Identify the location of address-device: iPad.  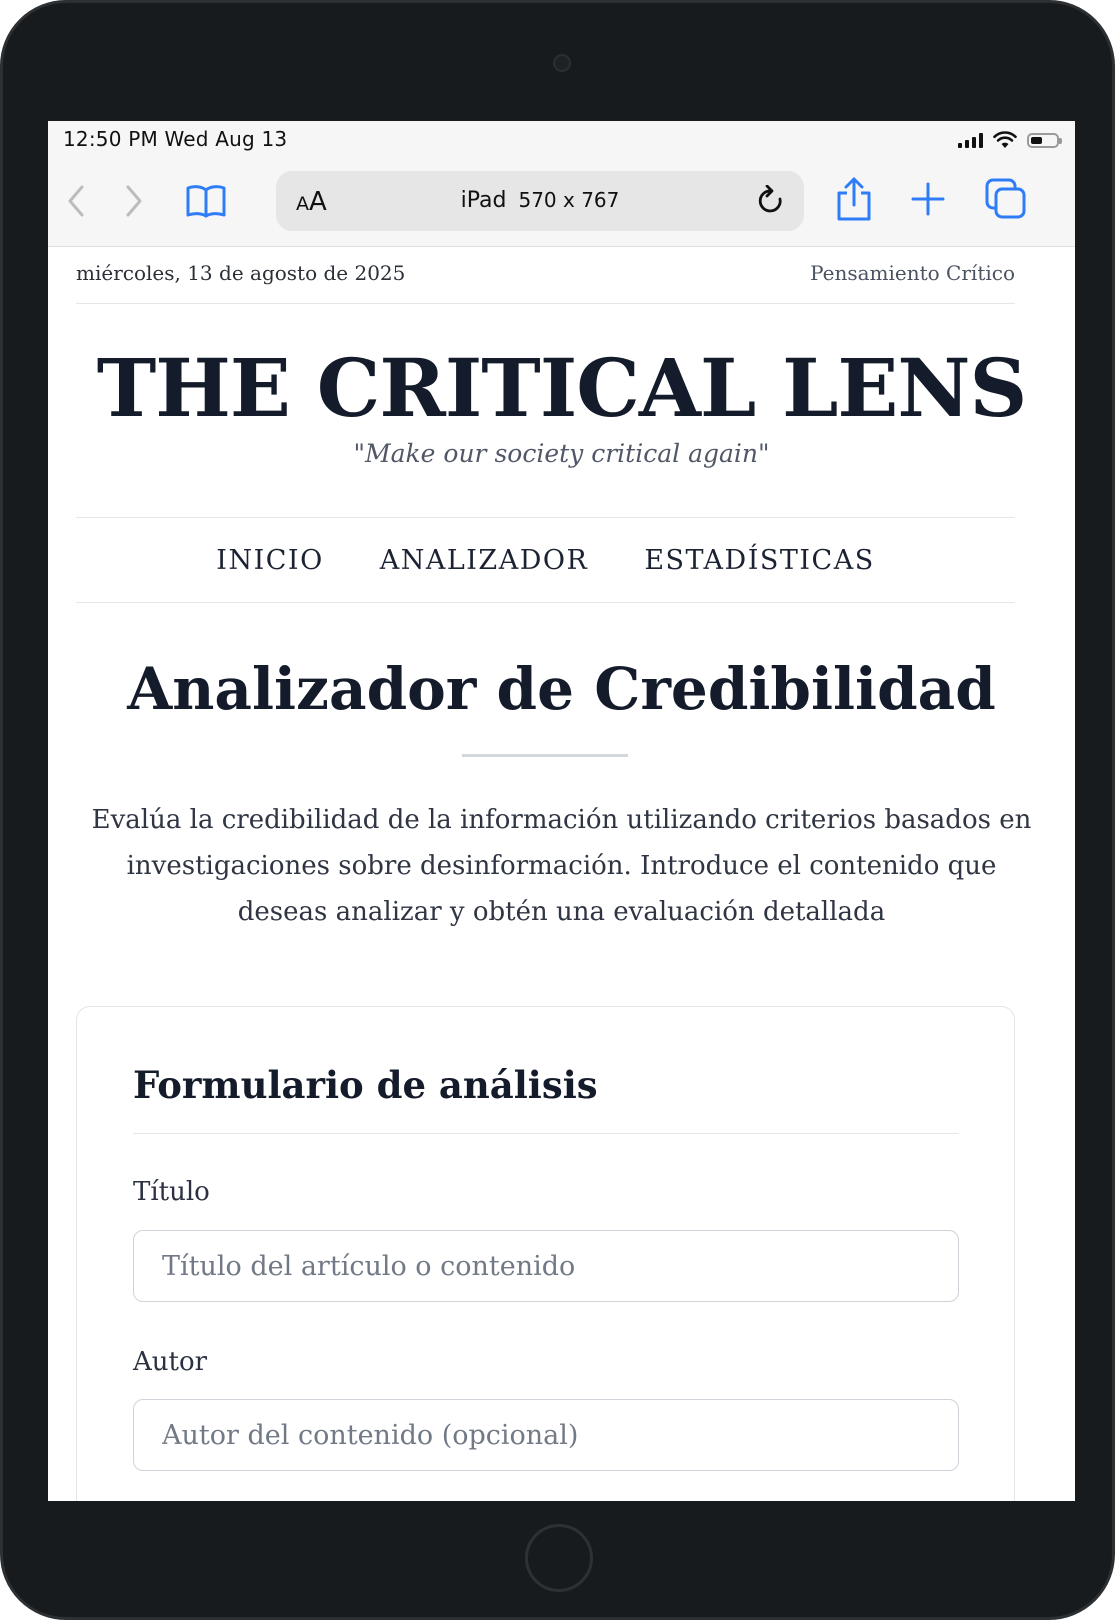
(483, 200).